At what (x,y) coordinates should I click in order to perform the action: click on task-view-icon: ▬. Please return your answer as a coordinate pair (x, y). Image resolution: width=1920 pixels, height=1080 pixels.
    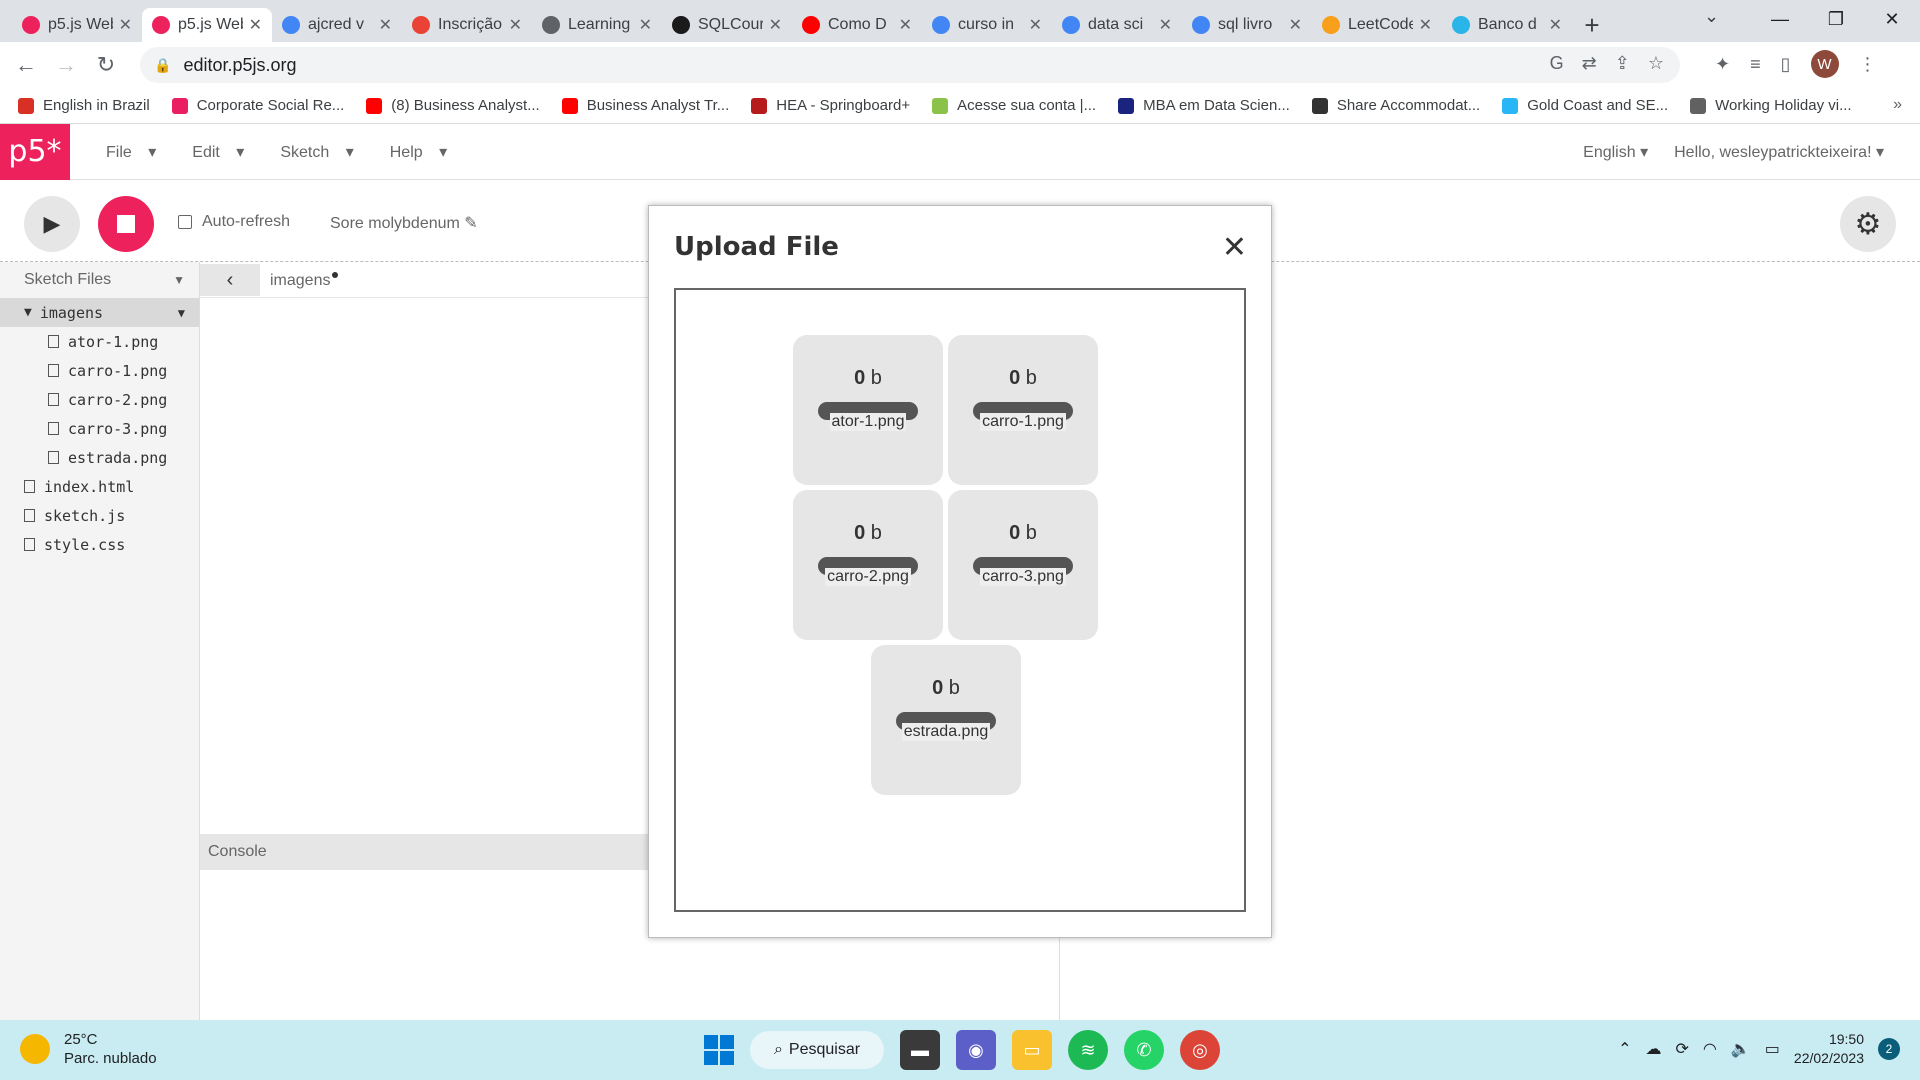
    Looking at the image, I should click on (920, 1050).